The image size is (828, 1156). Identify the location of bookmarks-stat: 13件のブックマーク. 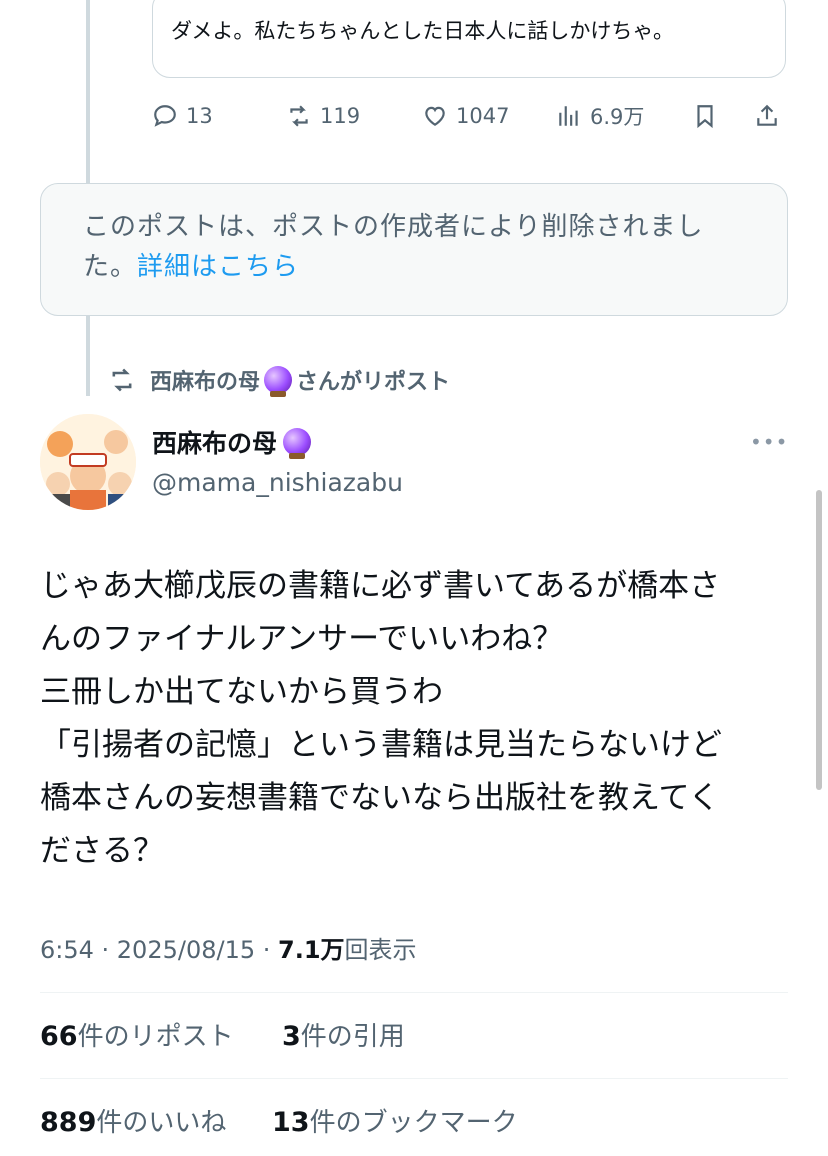
(395, 1120).